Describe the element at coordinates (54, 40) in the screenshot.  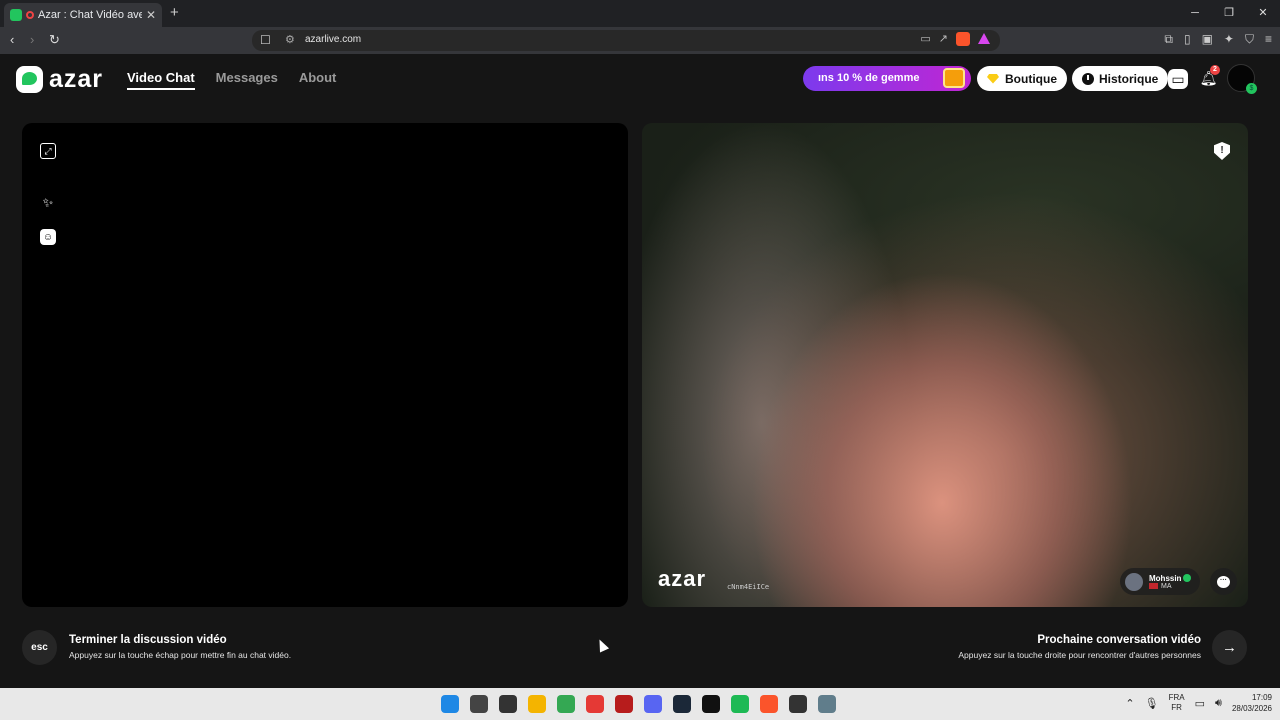
I see `reload-icon: ↻` at that location.